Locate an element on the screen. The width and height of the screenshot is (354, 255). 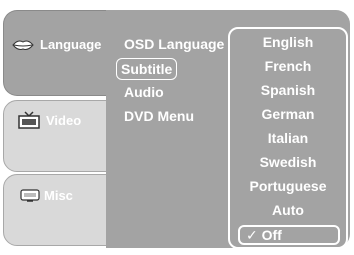
option-spanish: Spanish is located at coordinates (288, 90).